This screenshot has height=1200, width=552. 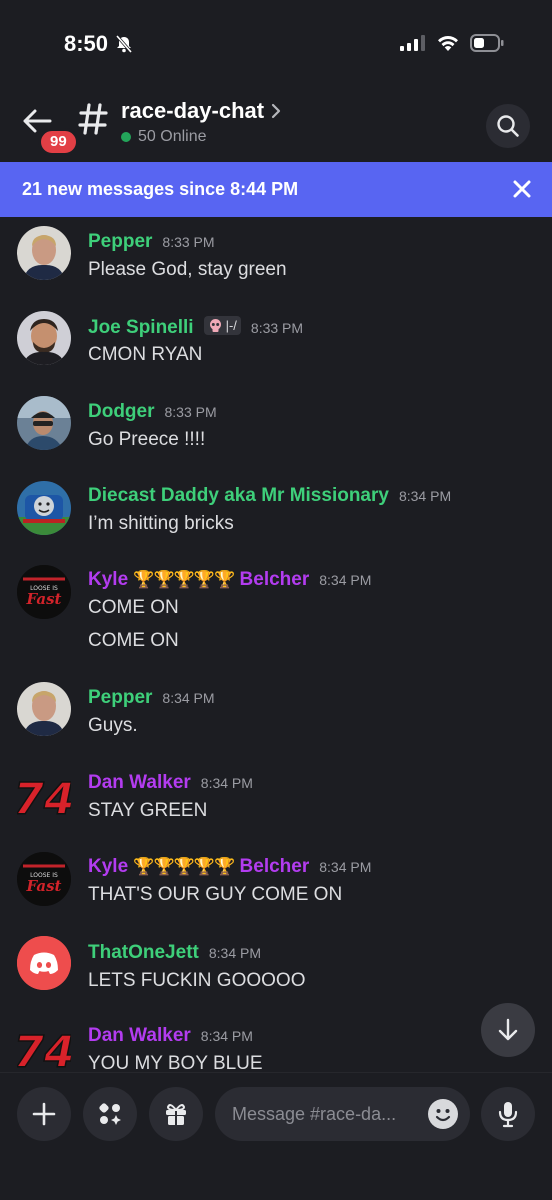 What do you see at coordinates (276, 45) in the screenshot?
I see `status-bar: 8:50` at bounding box center [276, 45].